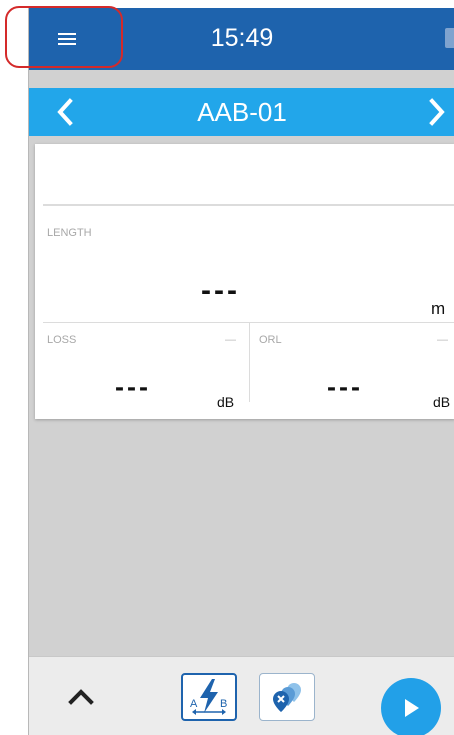  I want to click on next-button, so click(437, 112).